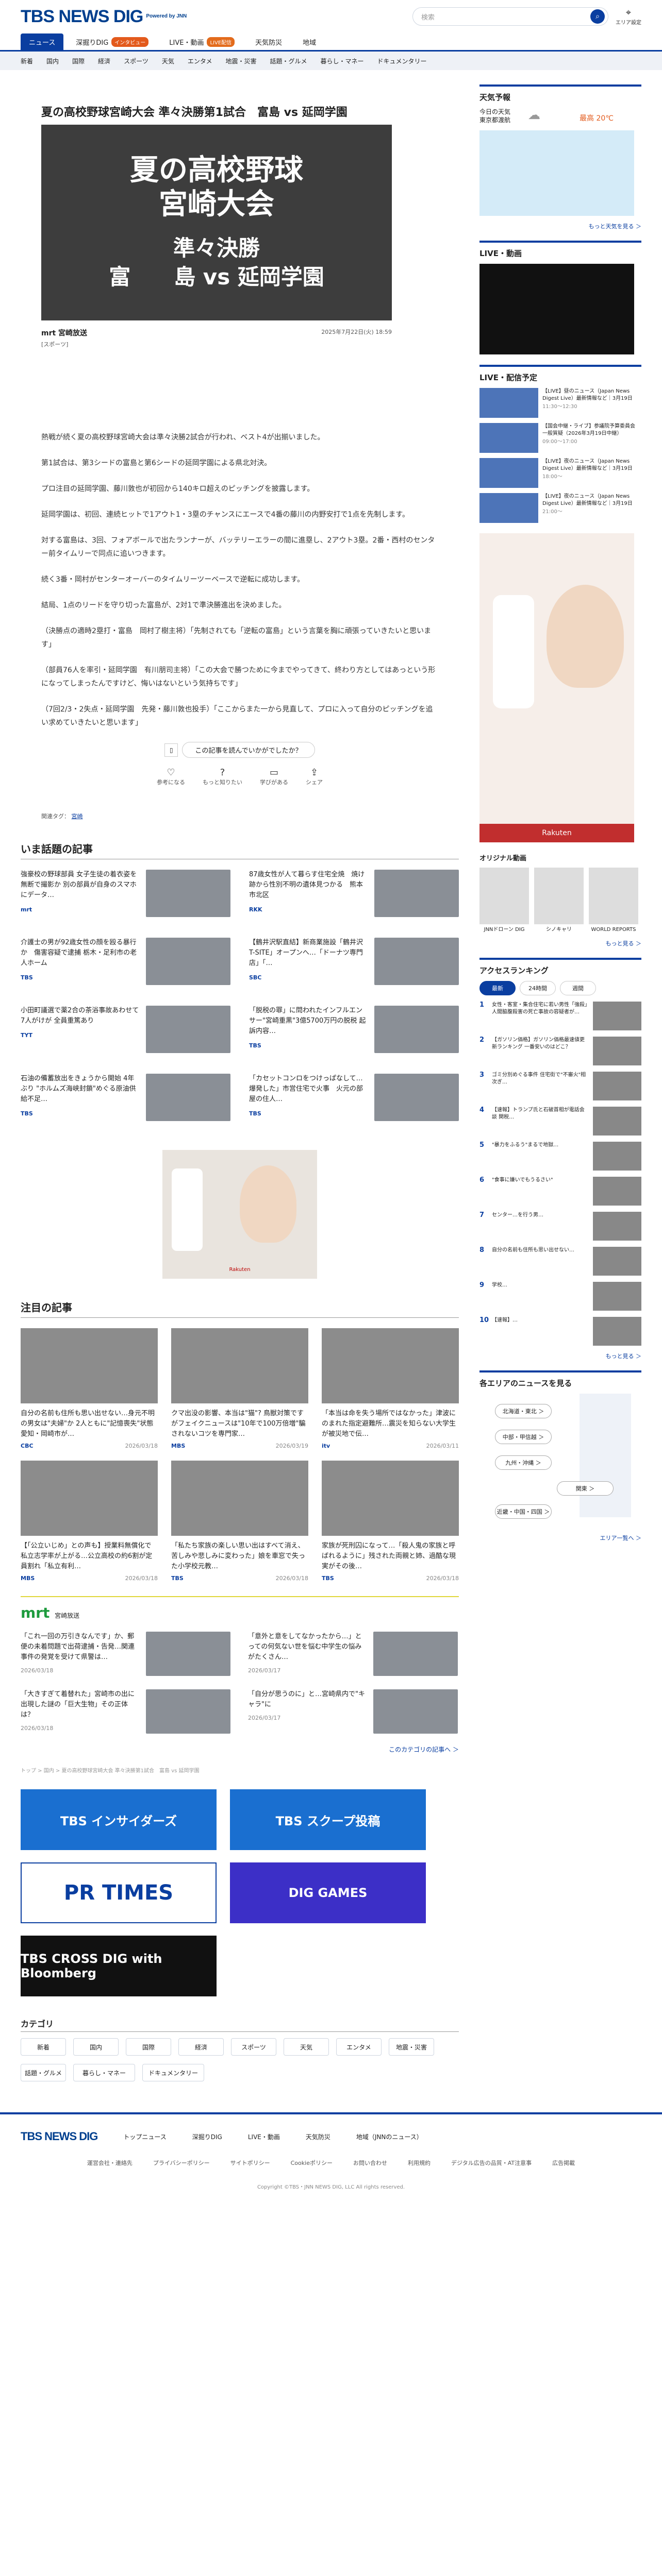 This screenshot has height=2576, width=662. What do you see at coordinates (125, 1034) in the screenshot?
I see `trend-card: 小田町議選で薬2合の茶浴事故あわせて7人がけが 全員重篤あり TYT` at bounding box center [125, 1034].